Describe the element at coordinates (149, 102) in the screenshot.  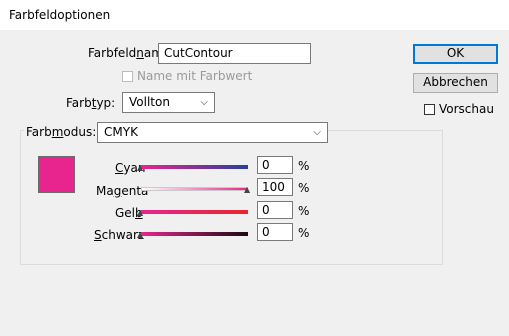
I see `color-type-value: Vollton` at that location.